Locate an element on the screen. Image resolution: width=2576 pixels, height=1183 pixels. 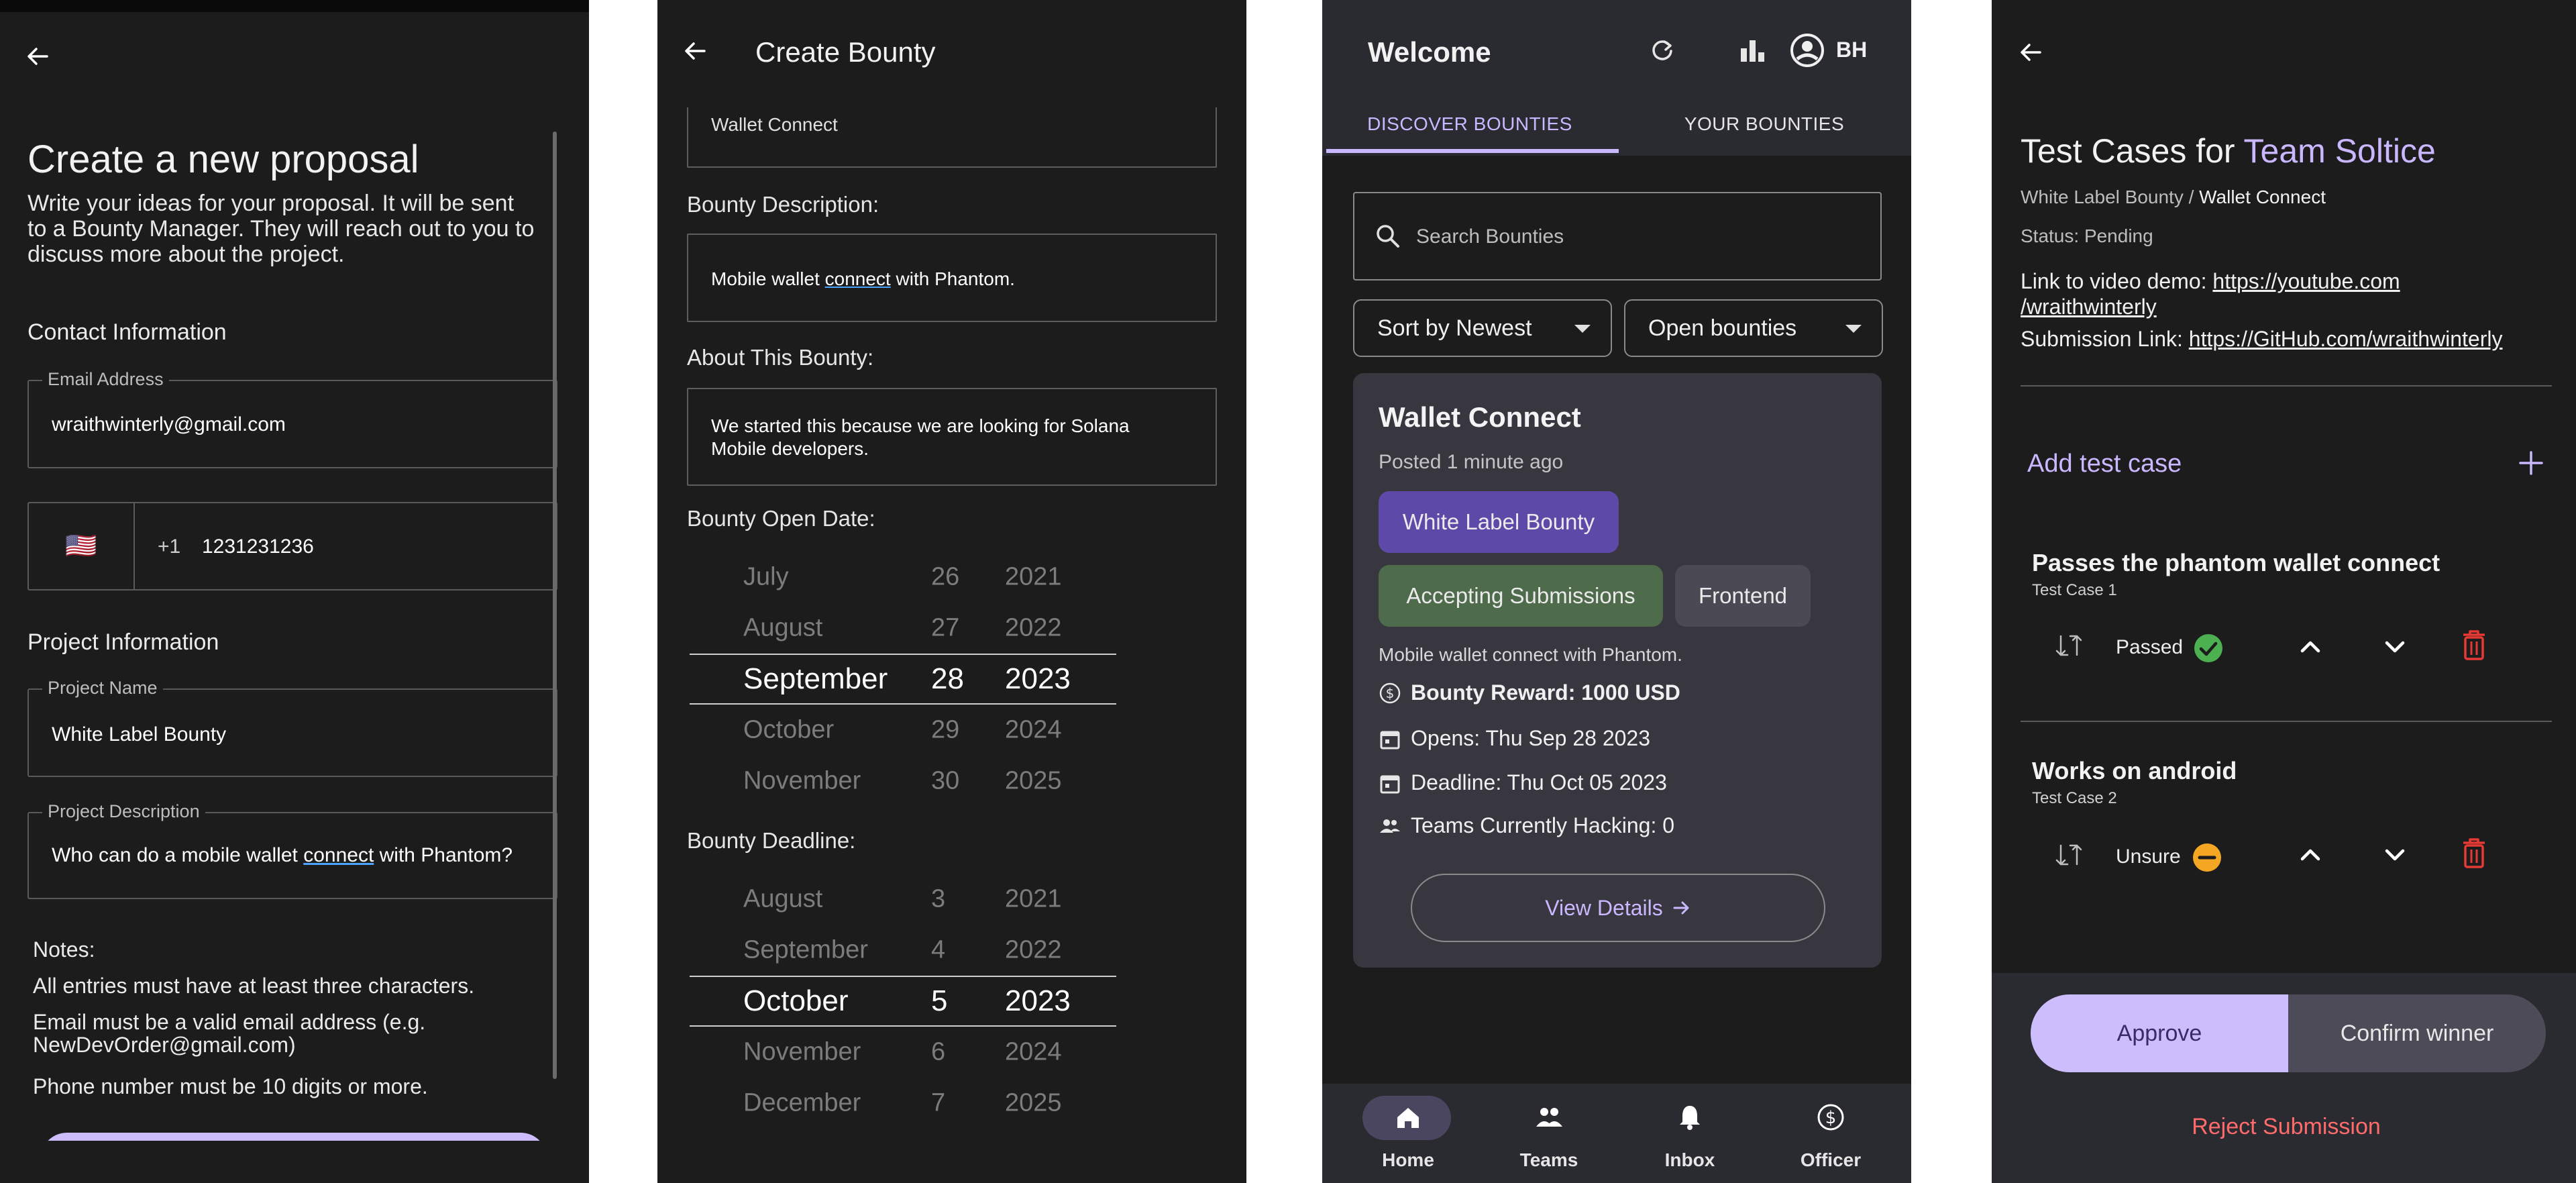
picker-row: December 7 2025 is located at coordinates (903, 1103).